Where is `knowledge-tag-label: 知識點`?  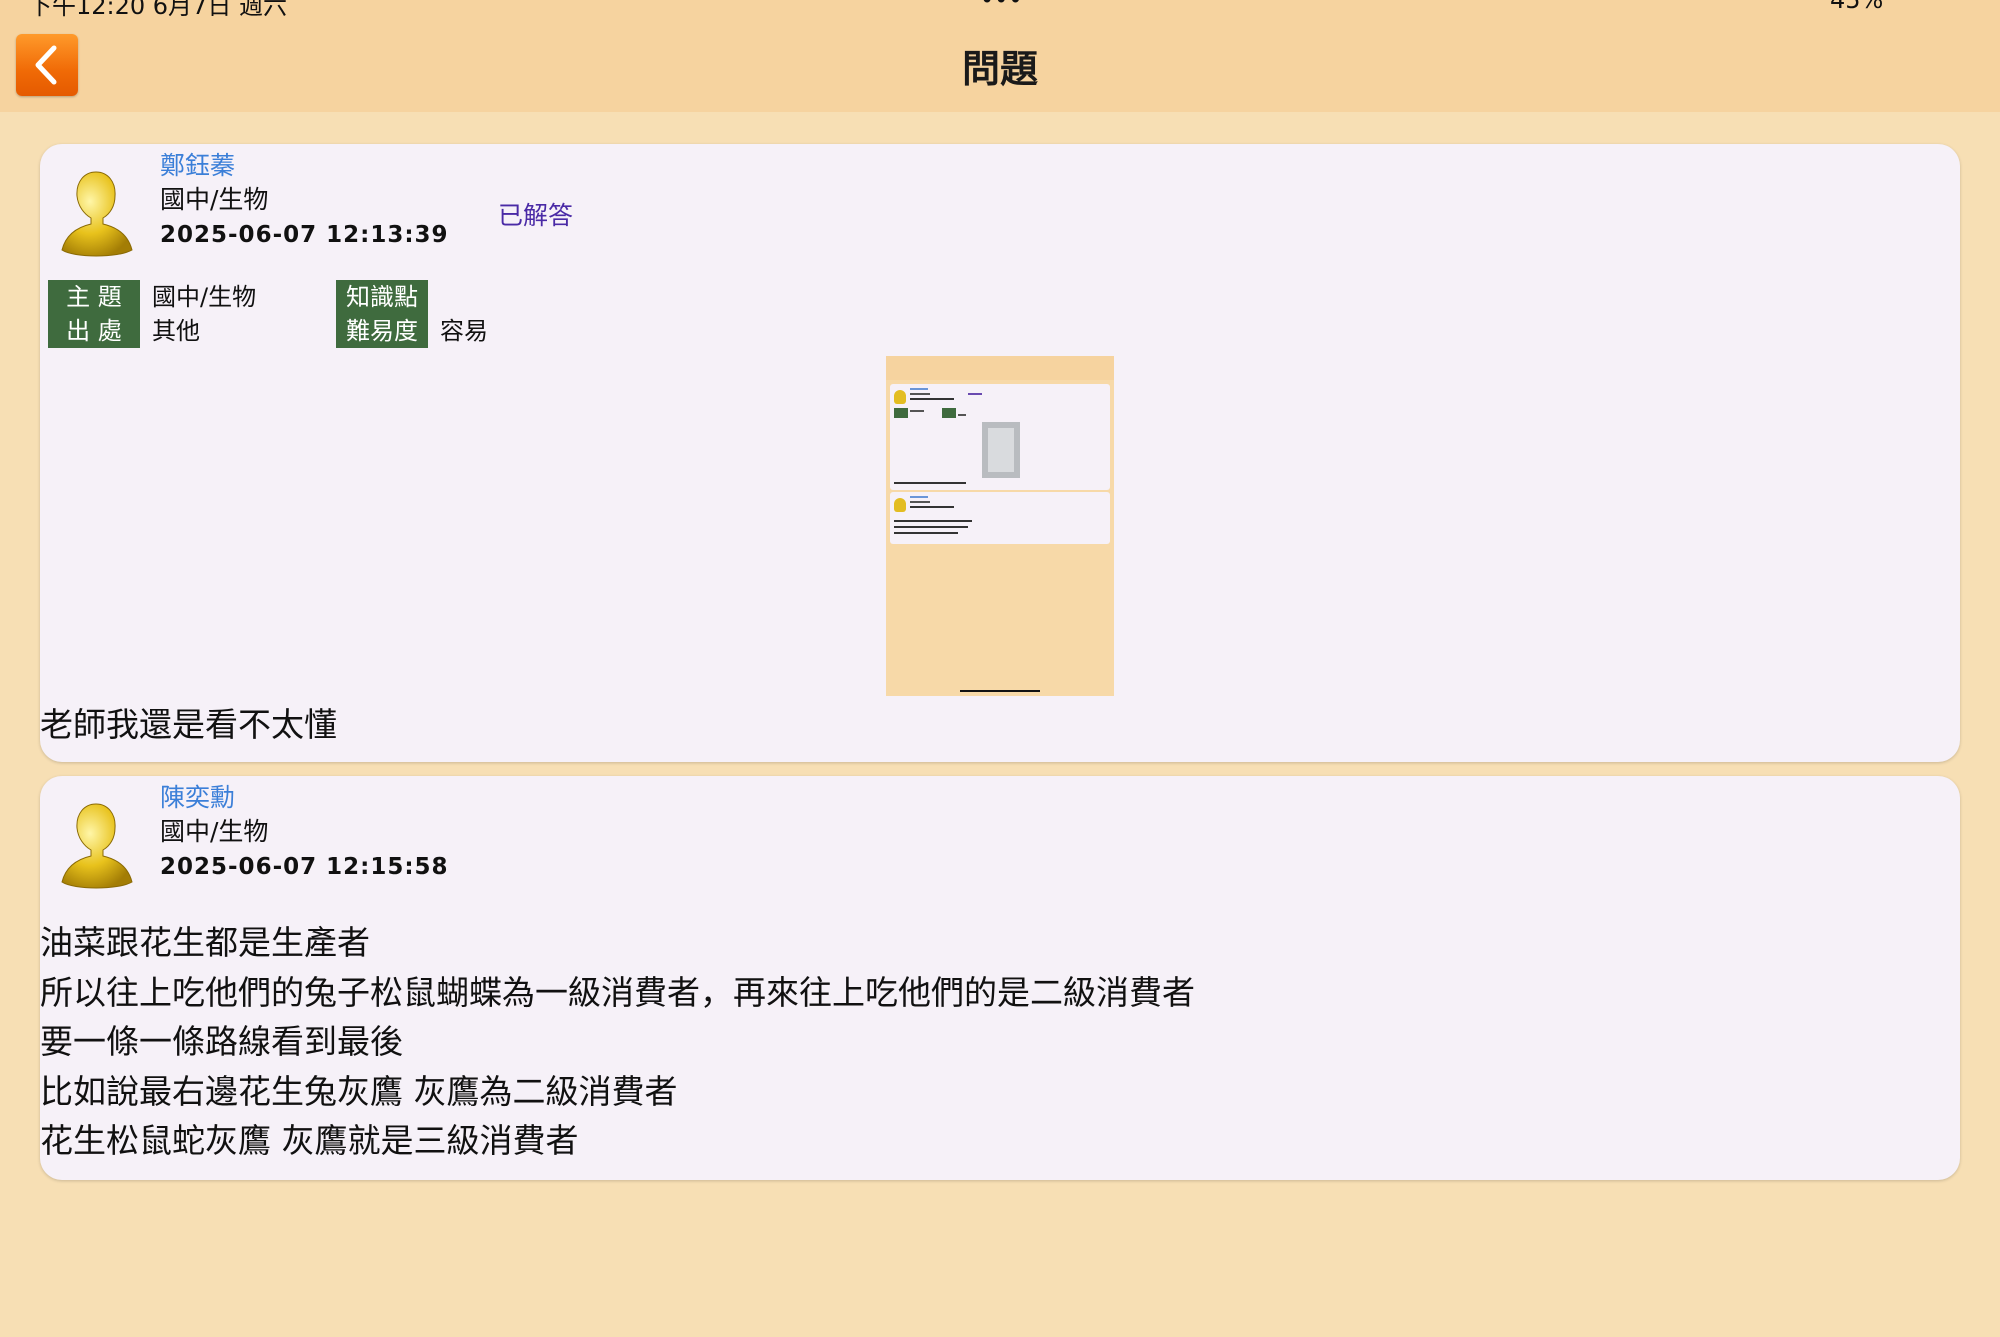
knowledge-tag-label: 知識點 is located at coordinates (382, 297).